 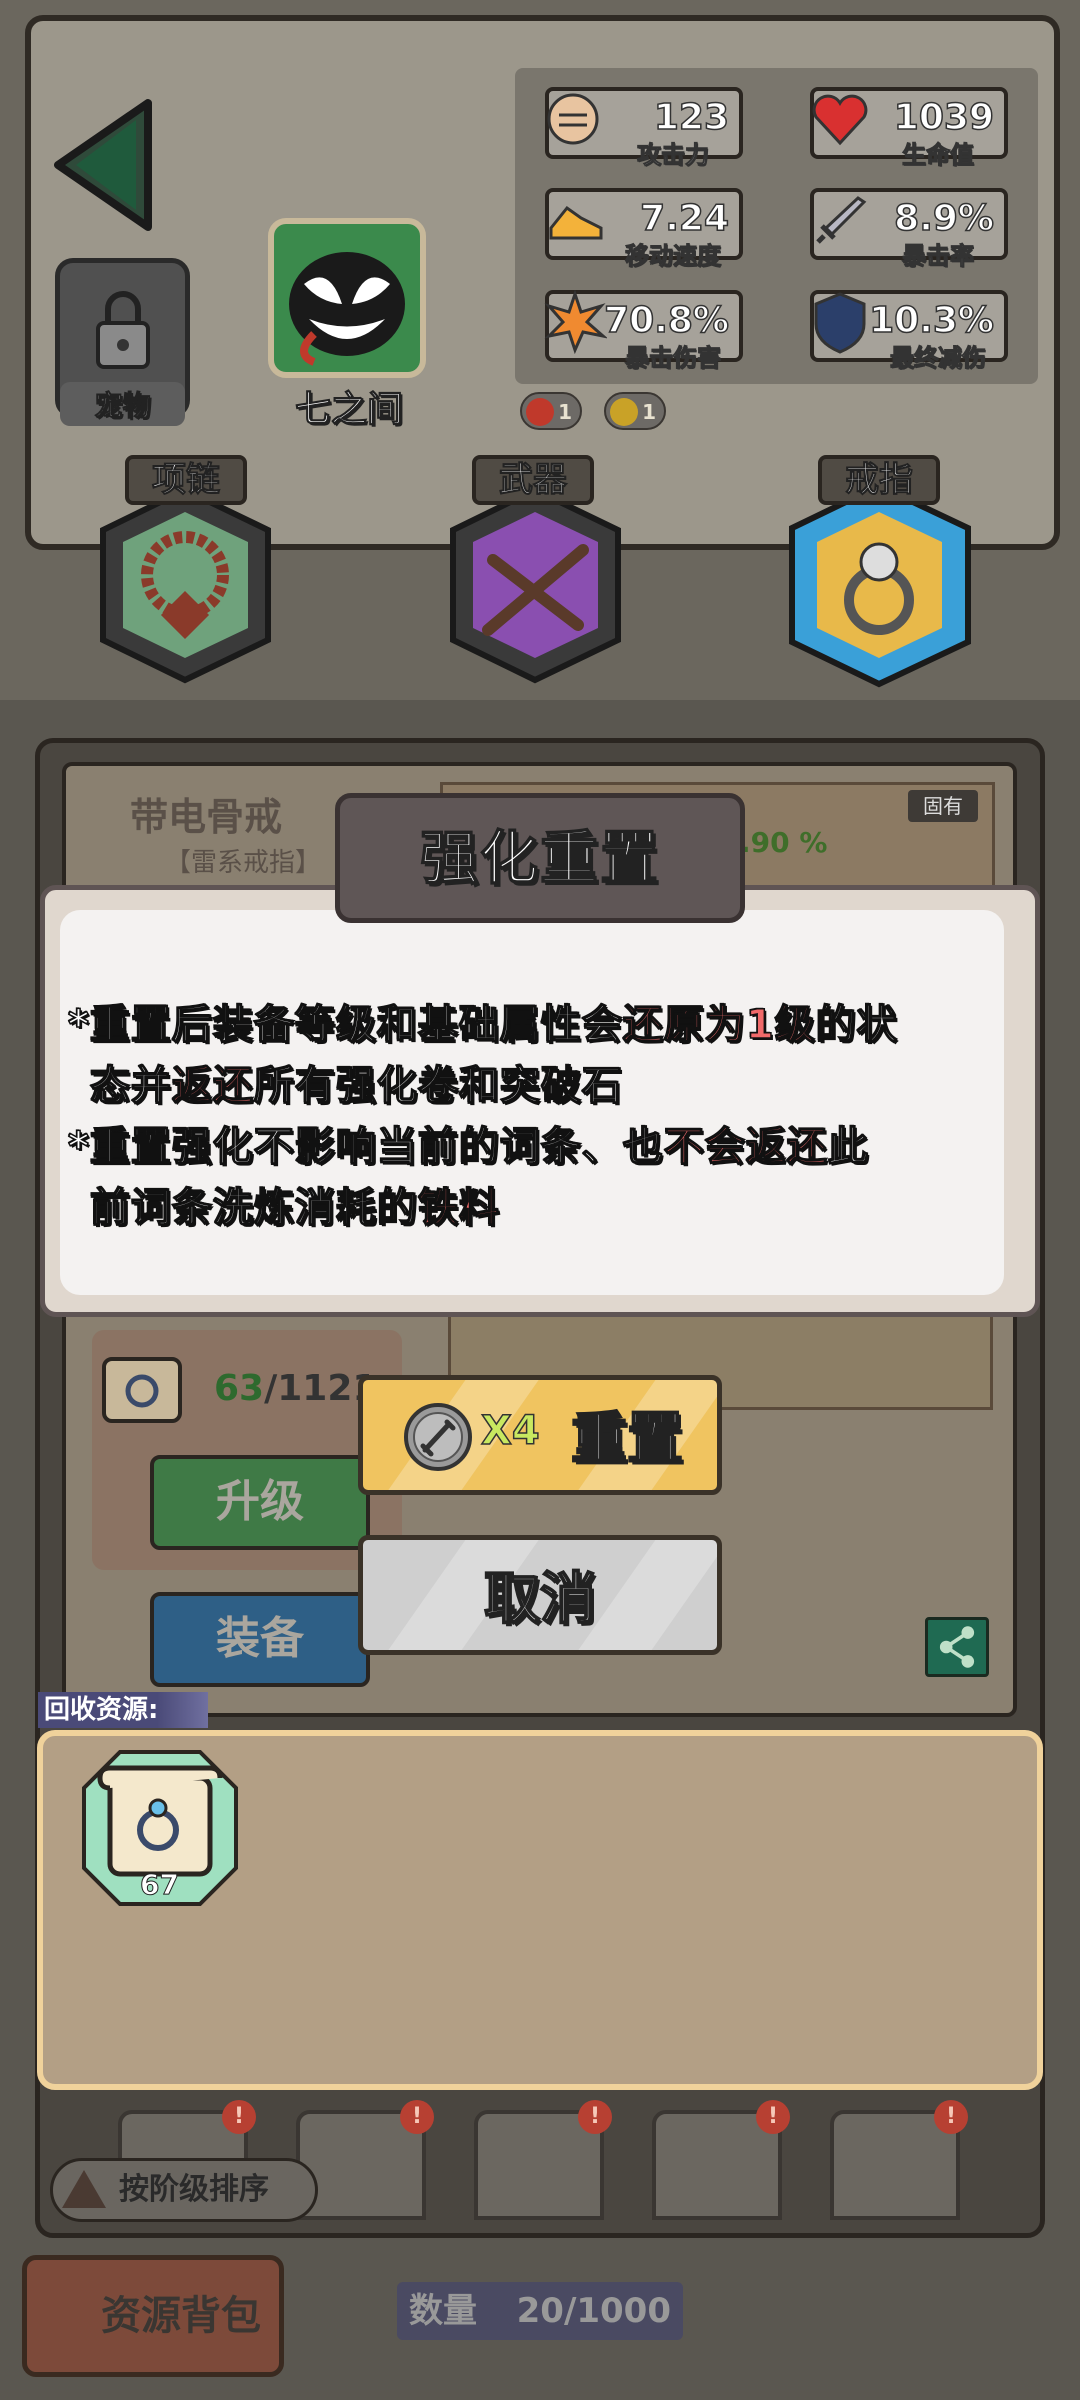 I want to click on text-segment: 态并, so click(x=130, y=1086).